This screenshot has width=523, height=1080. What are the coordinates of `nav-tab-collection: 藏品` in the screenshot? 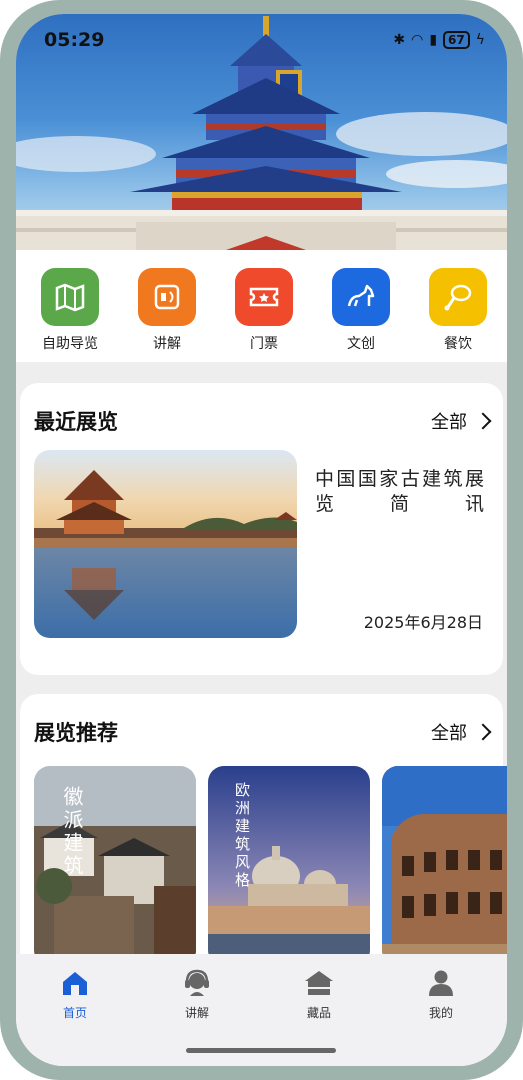 It's located at (319, 994).